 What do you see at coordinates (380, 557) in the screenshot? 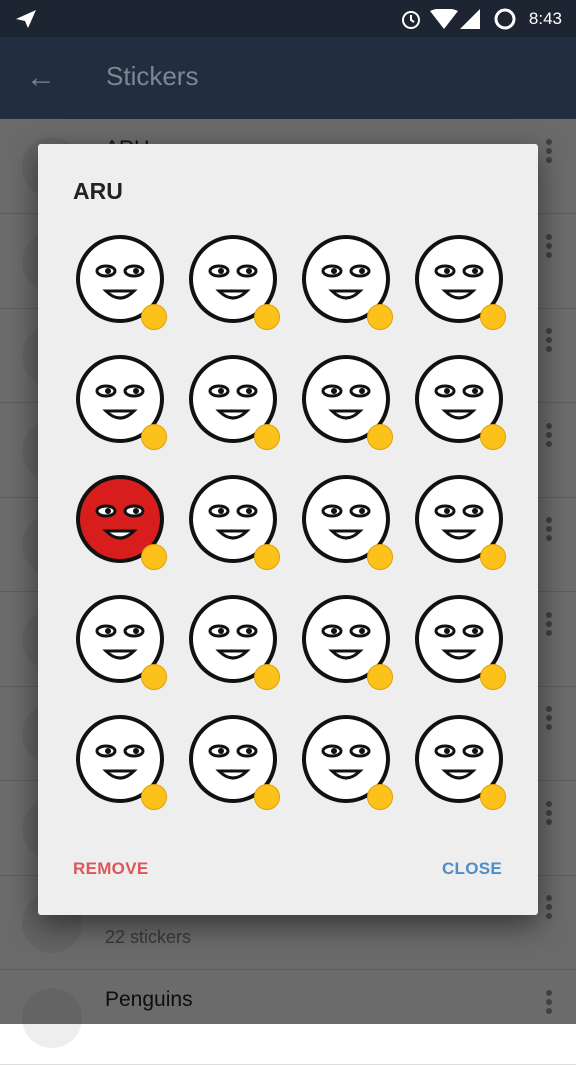
I see `dog-face-icon` at bounding box center [380, 557].